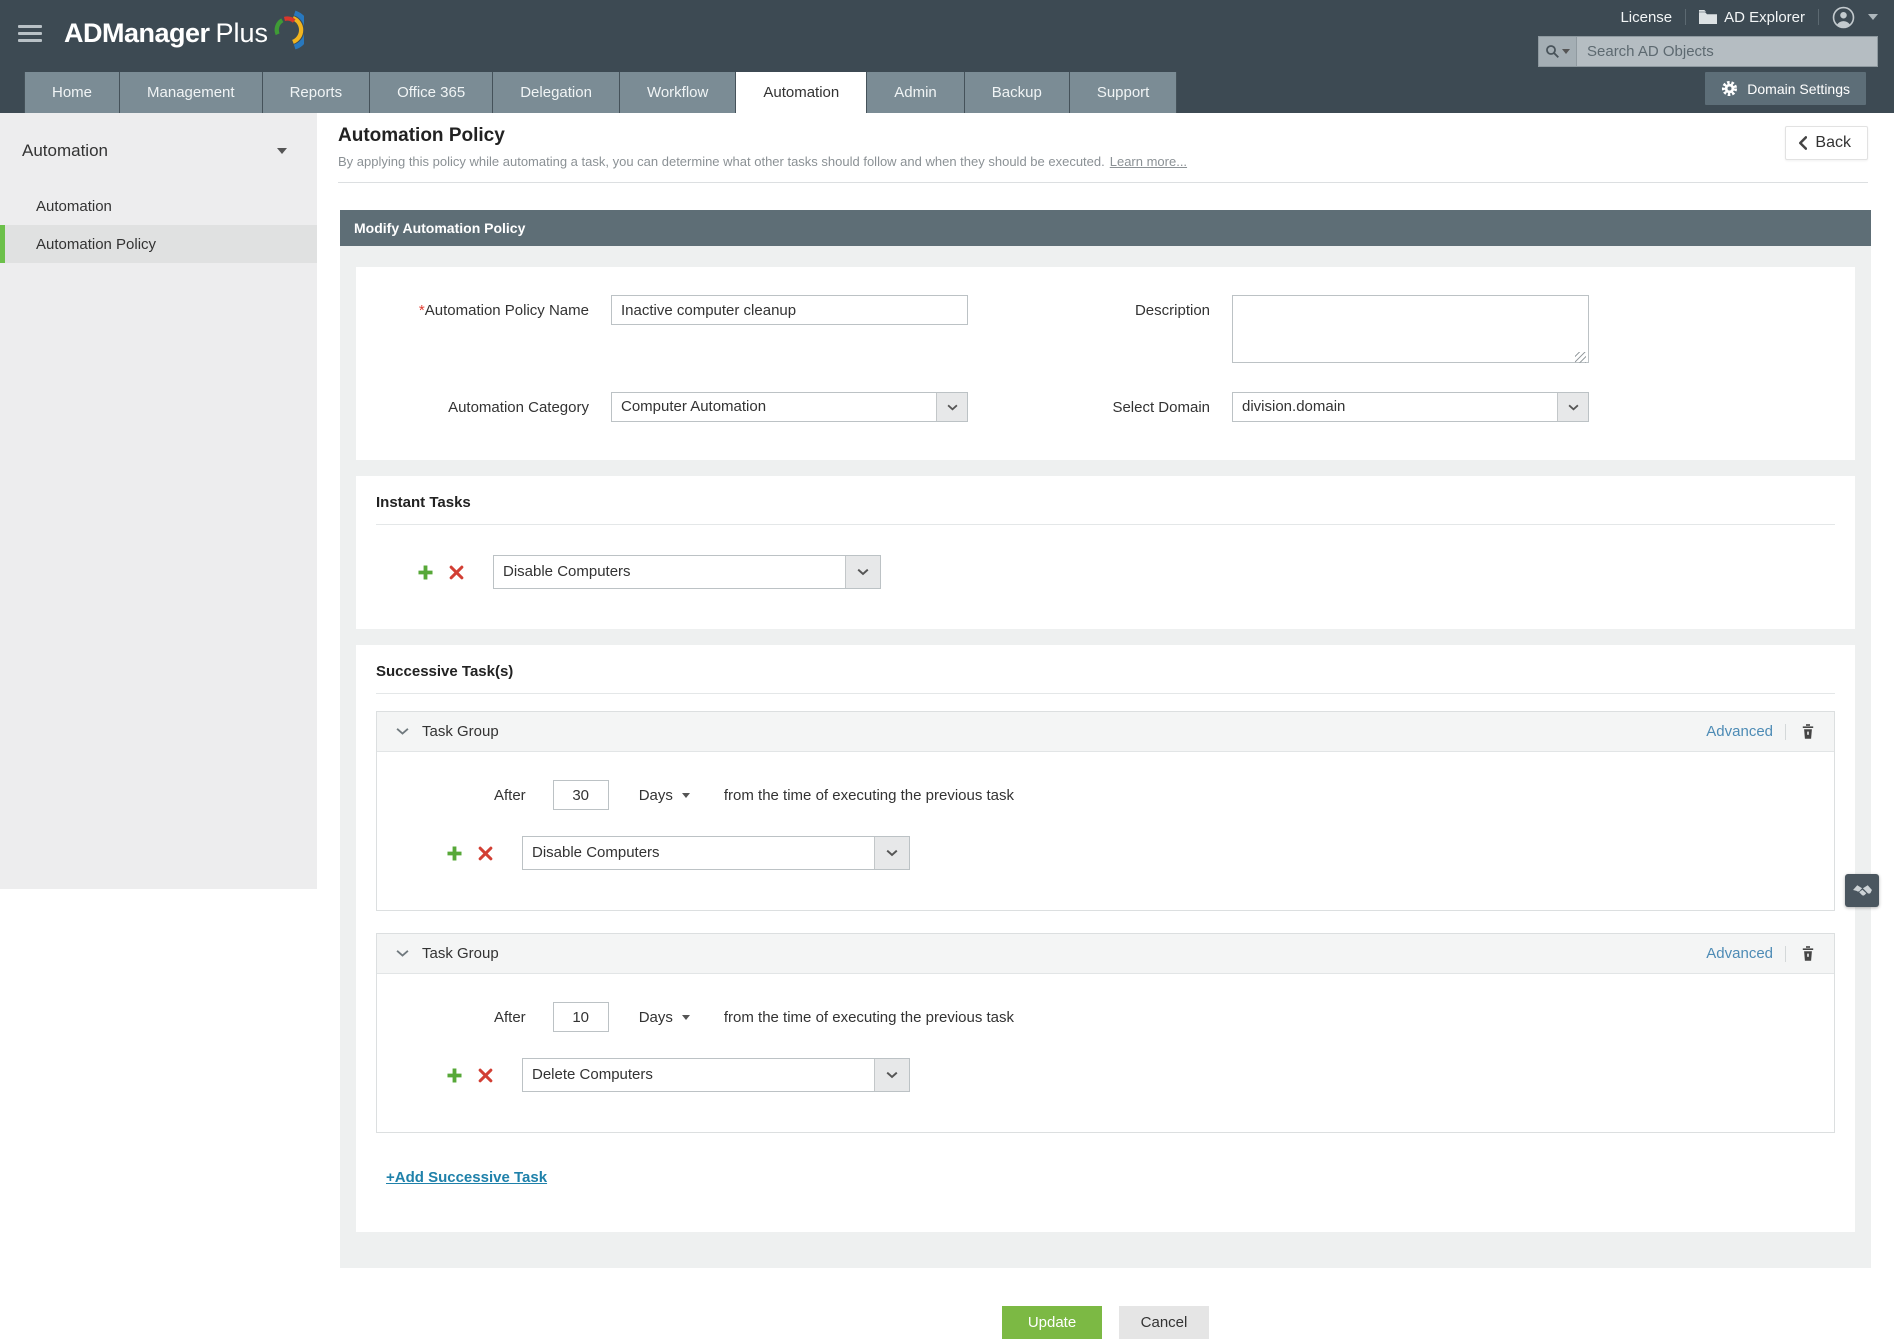  What do you see at coordinates (158, 206) in the screenshot?
I see `sidebar-item-automation: Automation` at bounding box center [158, 206].